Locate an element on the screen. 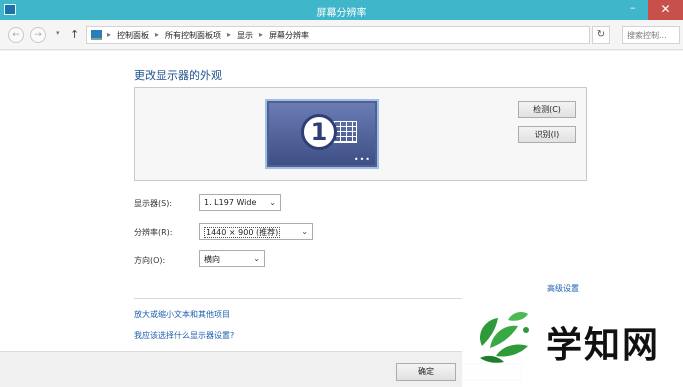  up-button: ↑ is located at coordinates (74, 34).